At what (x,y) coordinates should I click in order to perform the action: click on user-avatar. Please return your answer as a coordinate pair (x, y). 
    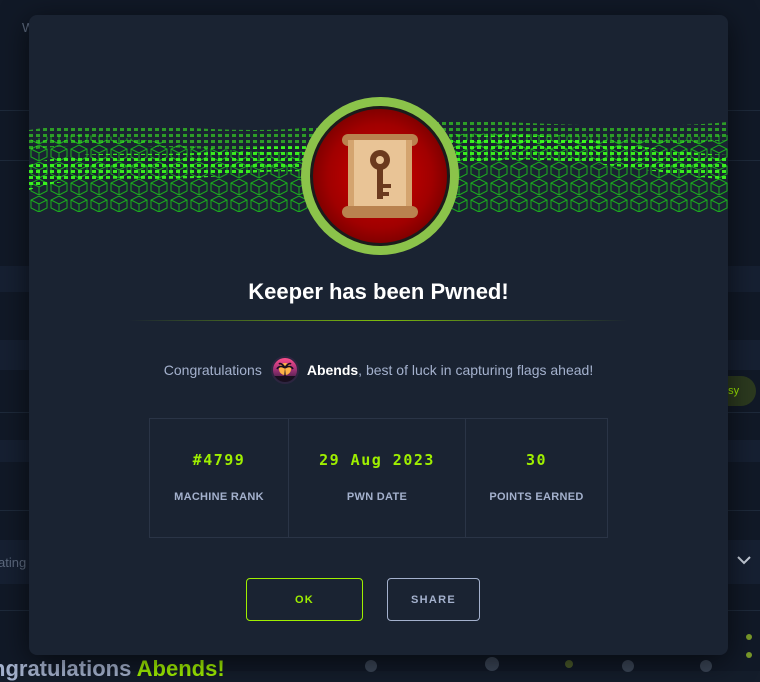
    Looking at the image, I should click on (284, 370).